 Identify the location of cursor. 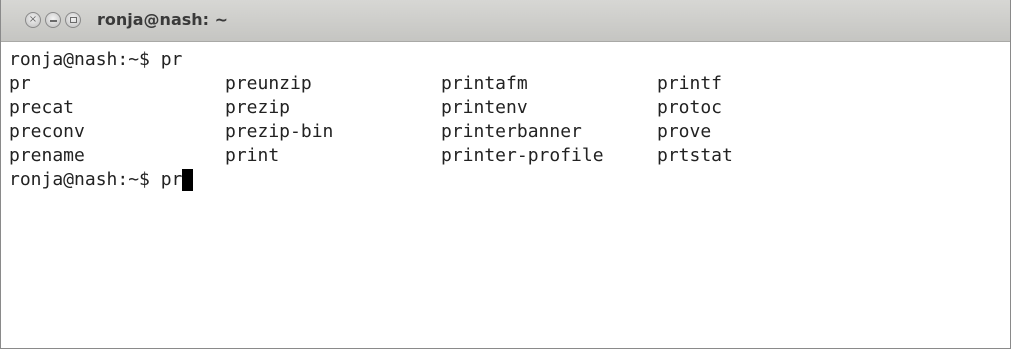
(188, 180).